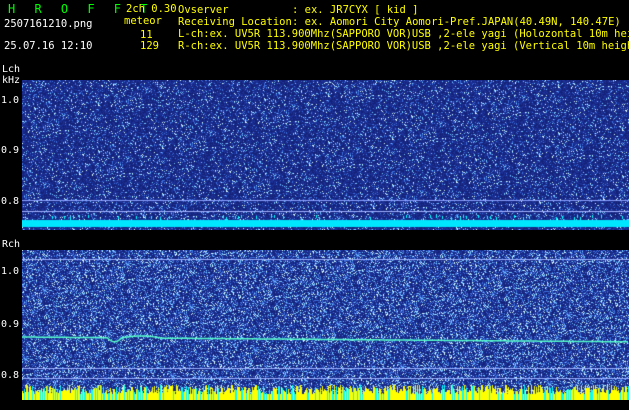  Describe the element at coordinates (203, 10) in the screenshot. I see `observer-label: Ovserver` at that location.